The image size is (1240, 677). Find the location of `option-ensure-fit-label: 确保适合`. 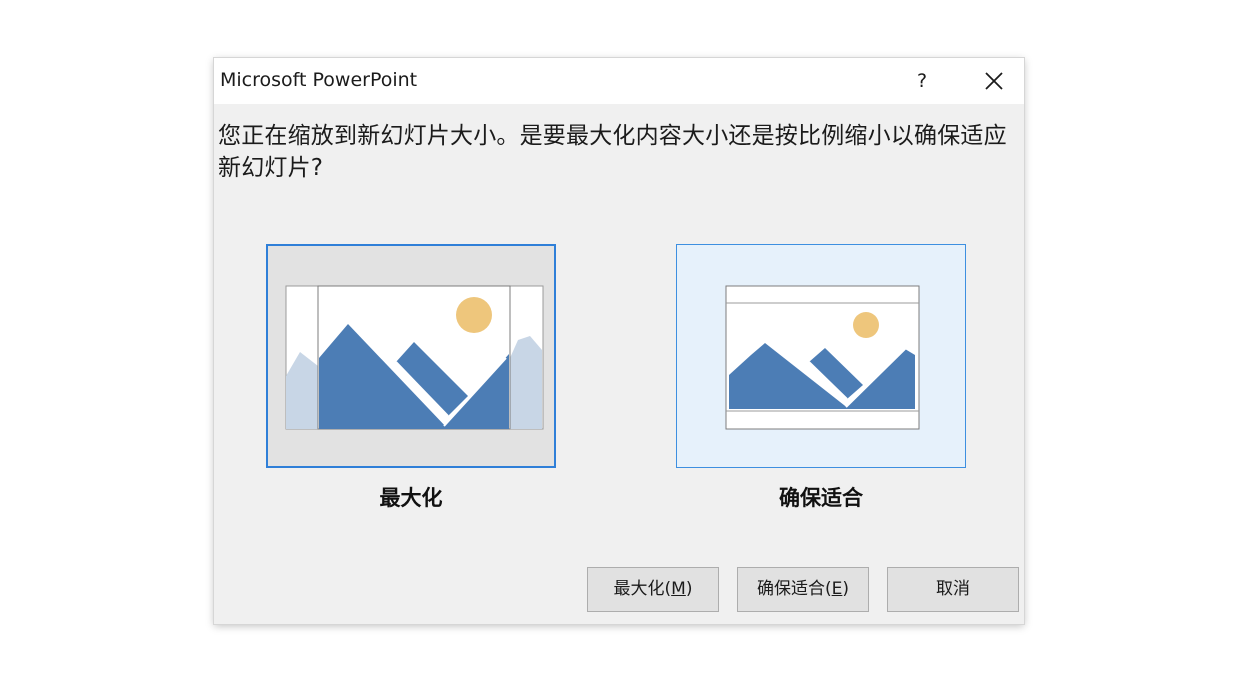

option-ensure-fit-label: 确保适合 is located at coordinates (821, 498).